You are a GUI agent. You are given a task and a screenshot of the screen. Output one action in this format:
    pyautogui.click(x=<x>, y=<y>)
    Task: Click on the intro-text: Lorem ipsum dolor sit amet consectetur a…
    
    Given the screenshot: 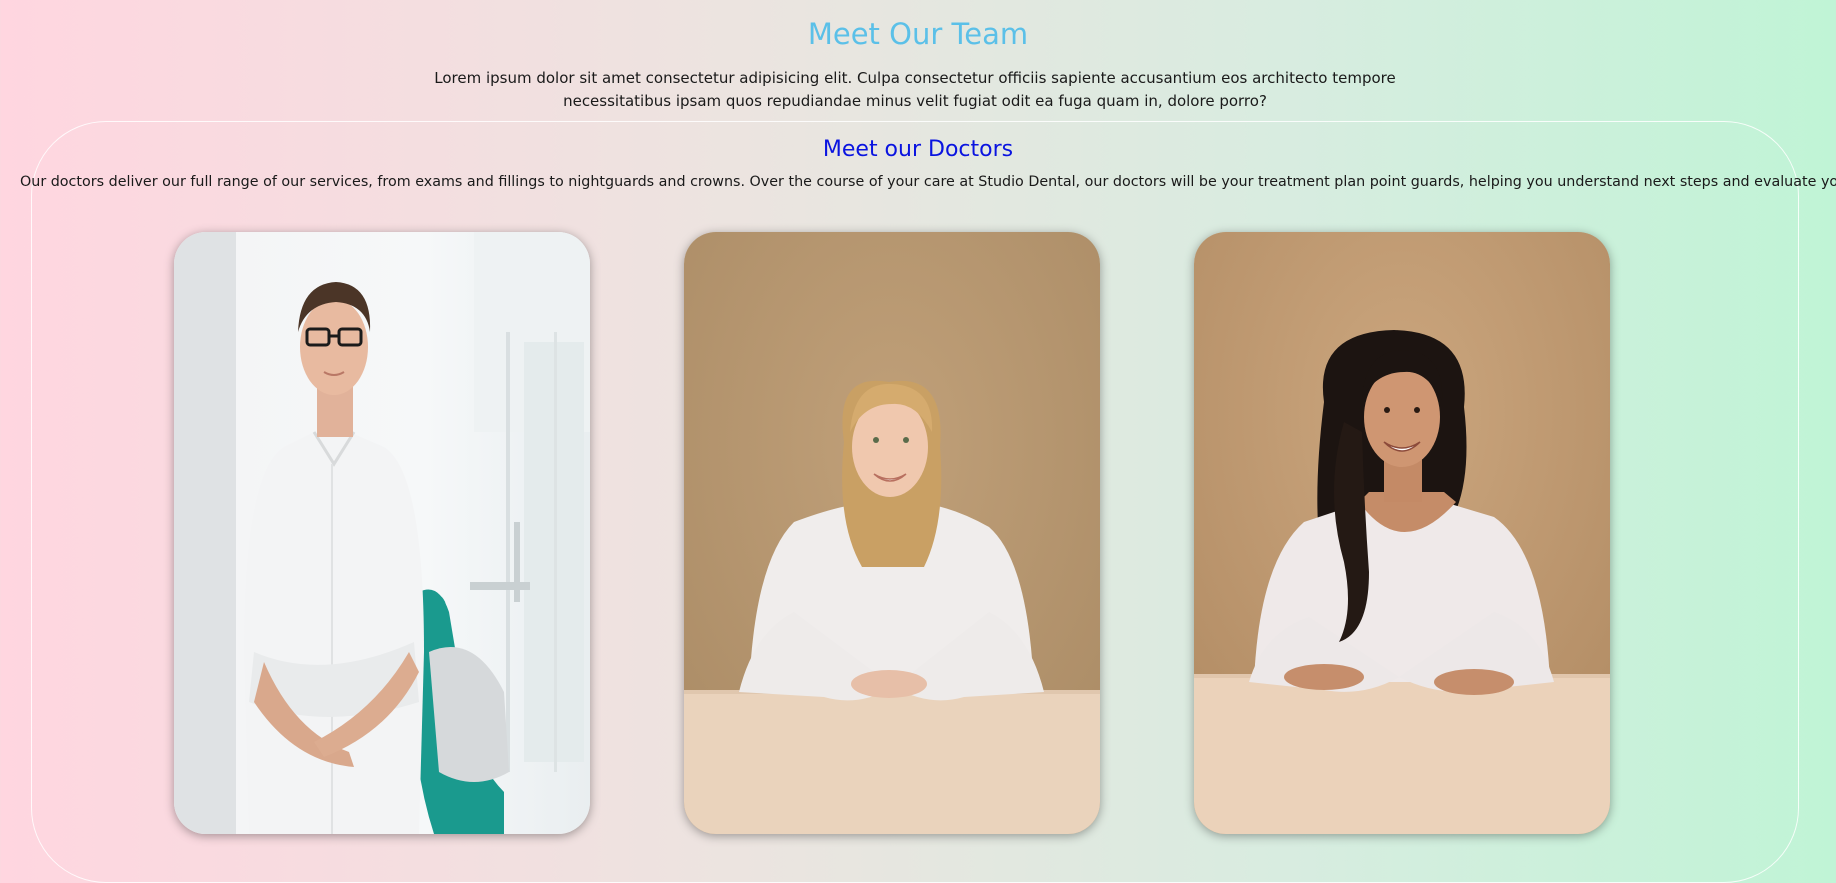 What is the action you would take?
    pyautogui.click(x=915, y=89)
    